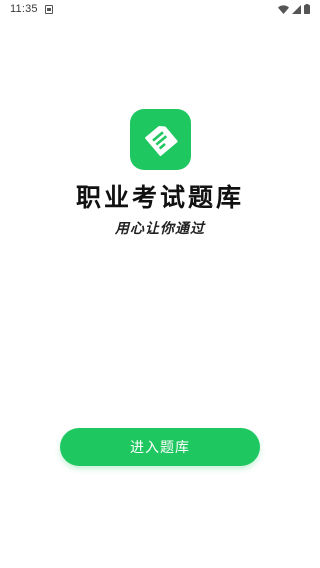 The width and height of the screenshot is (320, 568). What do you see at coordinates (283, 9) in the screenshot?
I see `wifi-icon` at bounding box center [283, 9].